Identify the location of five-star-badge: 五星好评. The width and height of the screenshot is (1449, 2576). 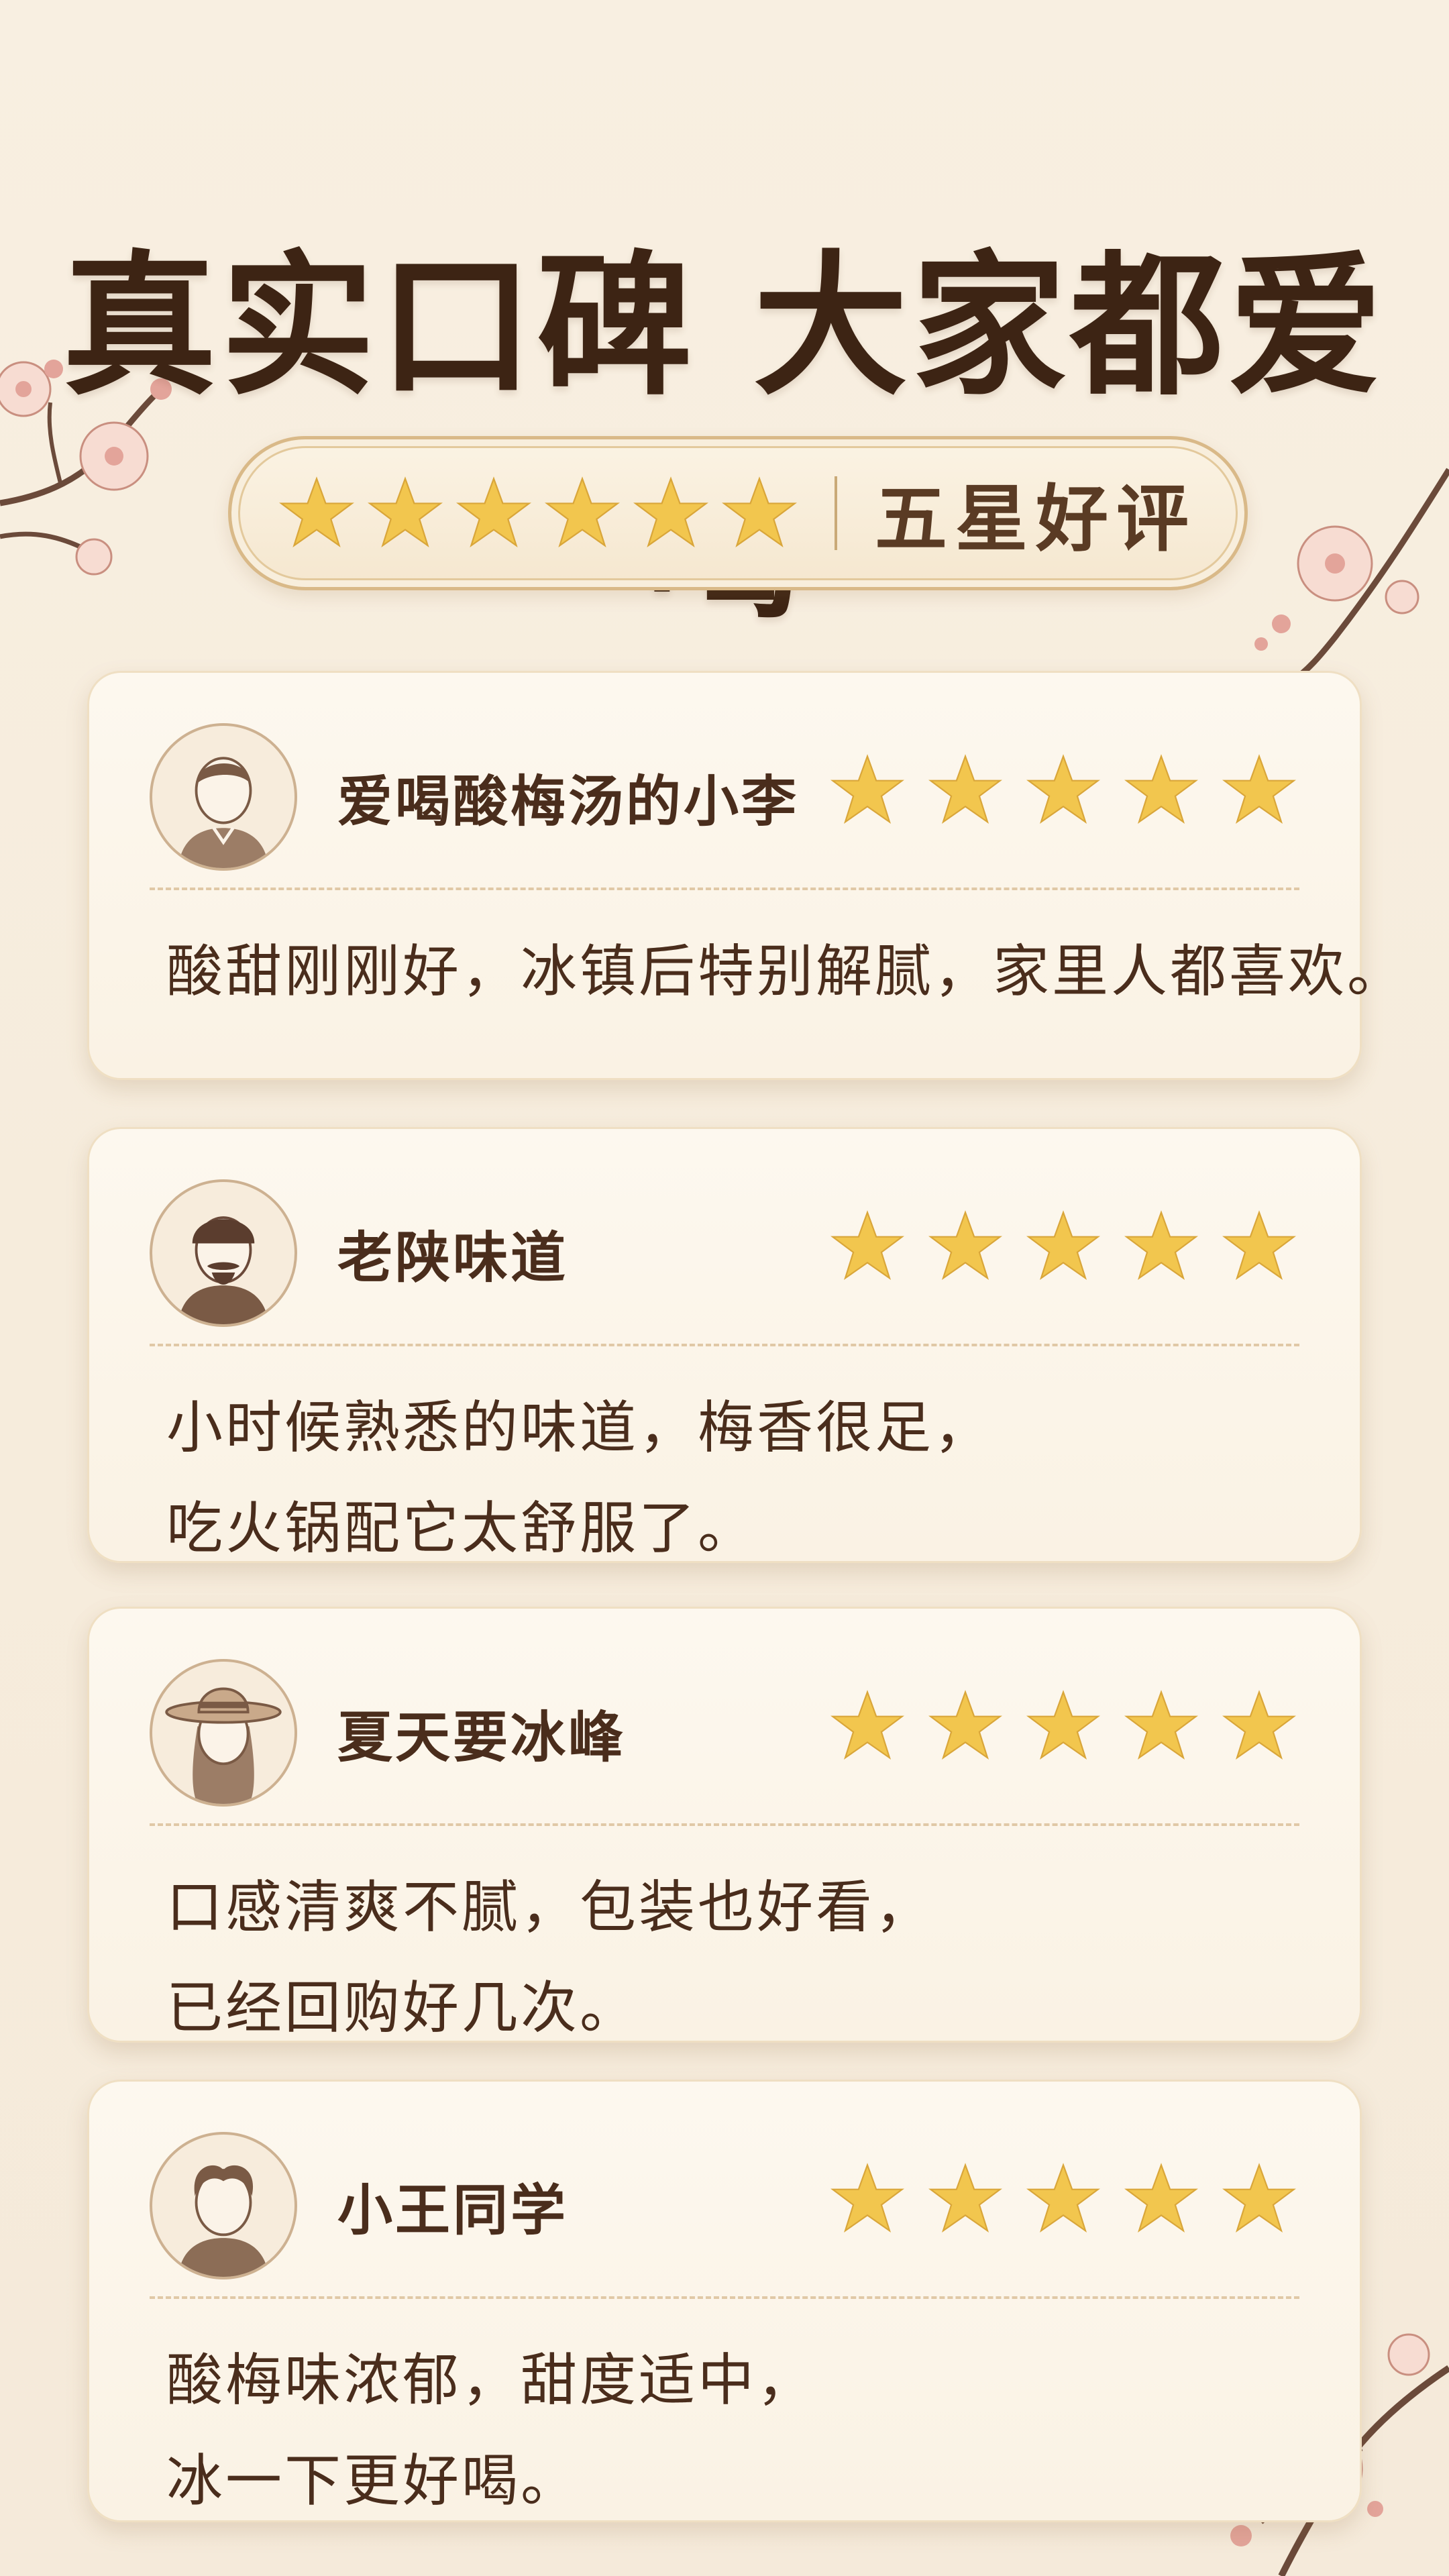
(738, 513).